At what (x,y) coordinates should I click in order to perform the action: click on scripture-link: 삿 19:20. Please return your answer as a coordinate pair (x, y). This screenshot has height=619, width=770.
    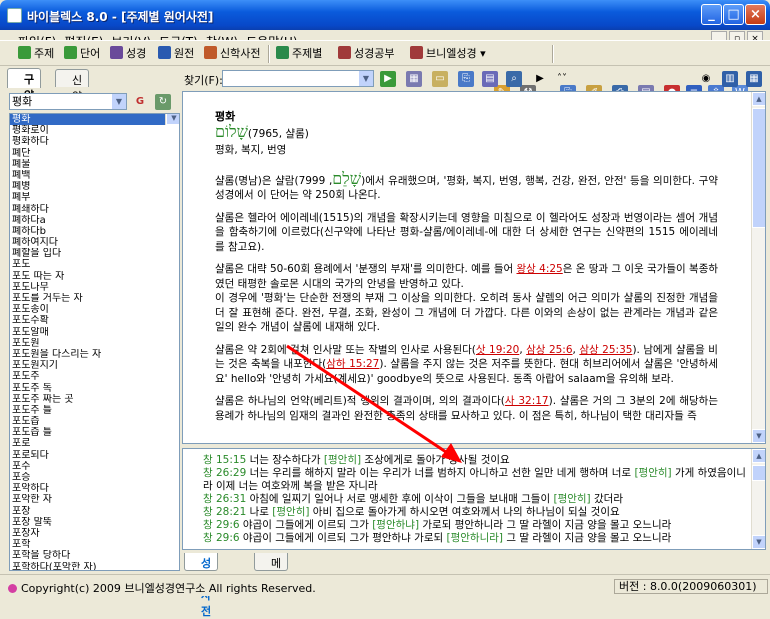
    Looking at the image, I should click on (497, 350).